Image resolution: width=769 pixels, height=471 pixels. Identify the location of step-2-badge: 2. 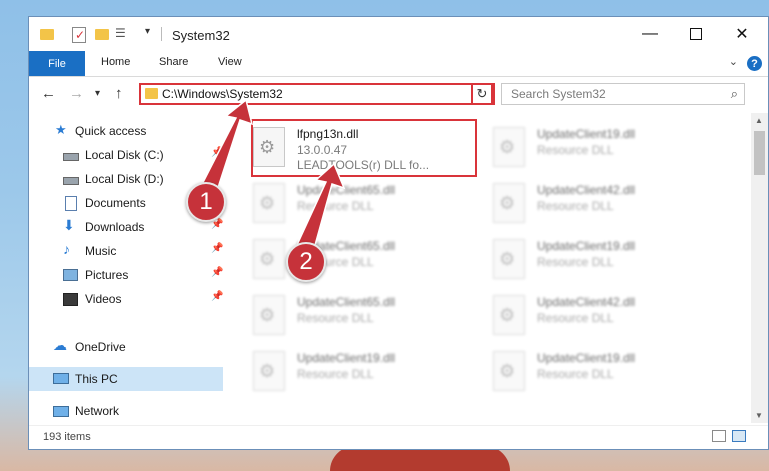
(306, 262).